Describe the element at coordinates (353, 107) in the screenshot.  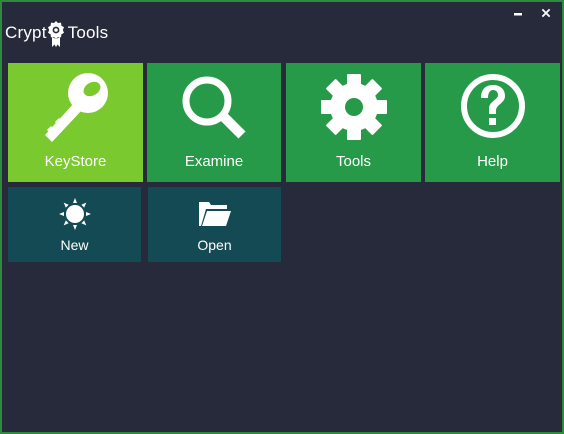
I see `gear-icon` at that location.